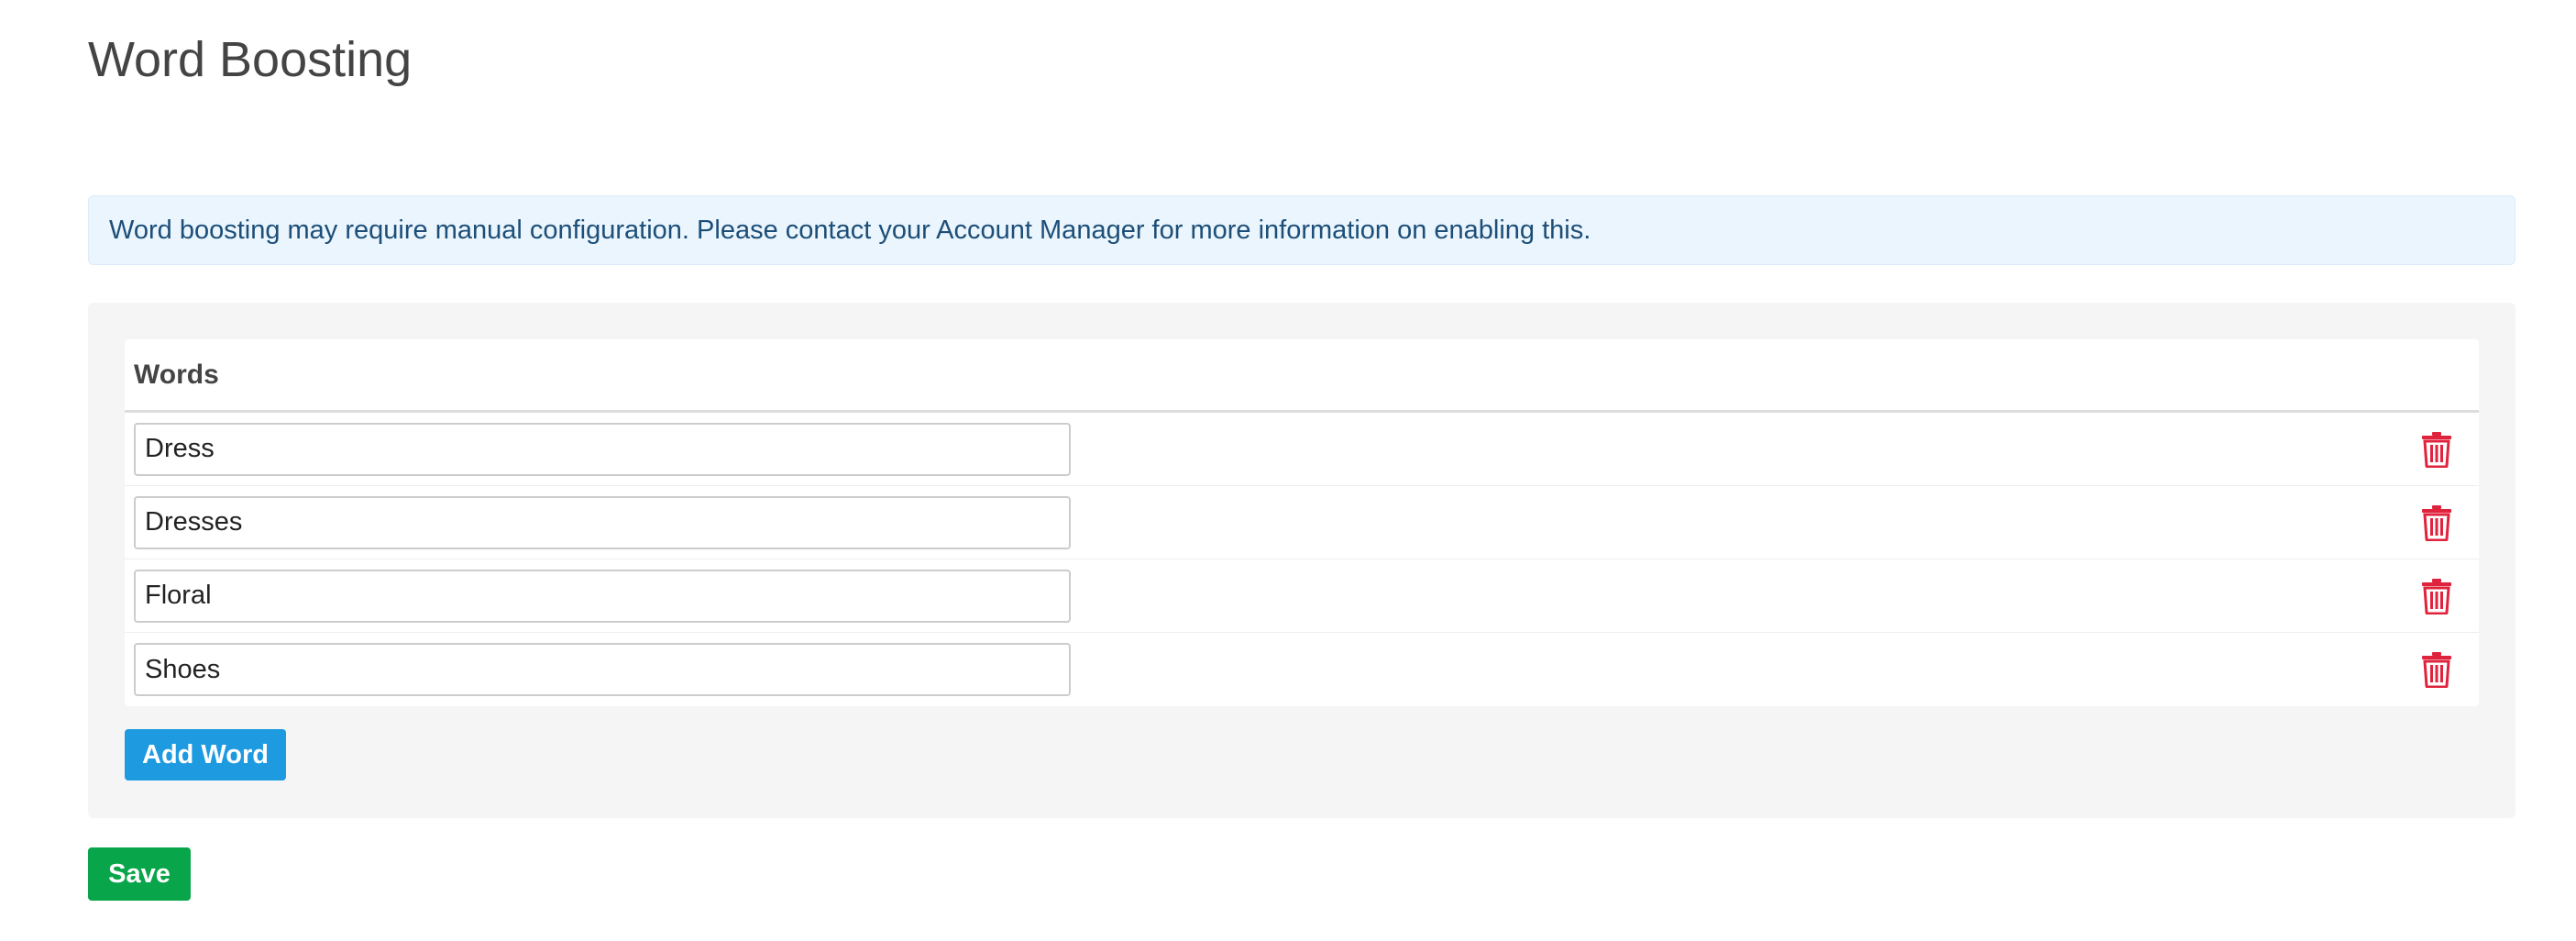 This screenshot has width=2576, height=941. What do you see at coordinates (205, 754) in the screenshot?
I see `add-word-button: Add Word` at bounding box center [205, 754].